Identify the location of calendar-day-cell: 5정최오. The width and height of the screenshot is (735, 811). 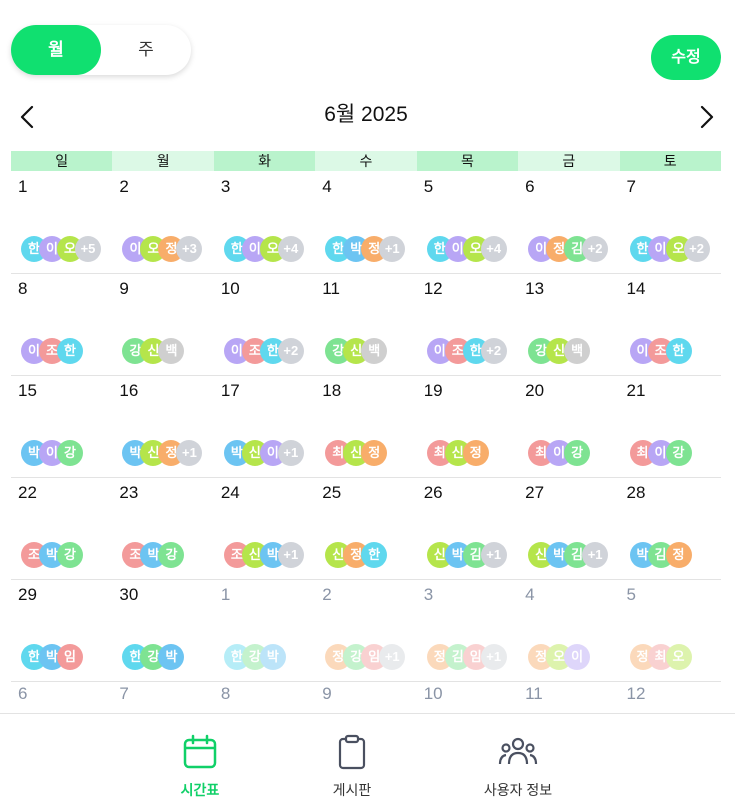
(670, 630).